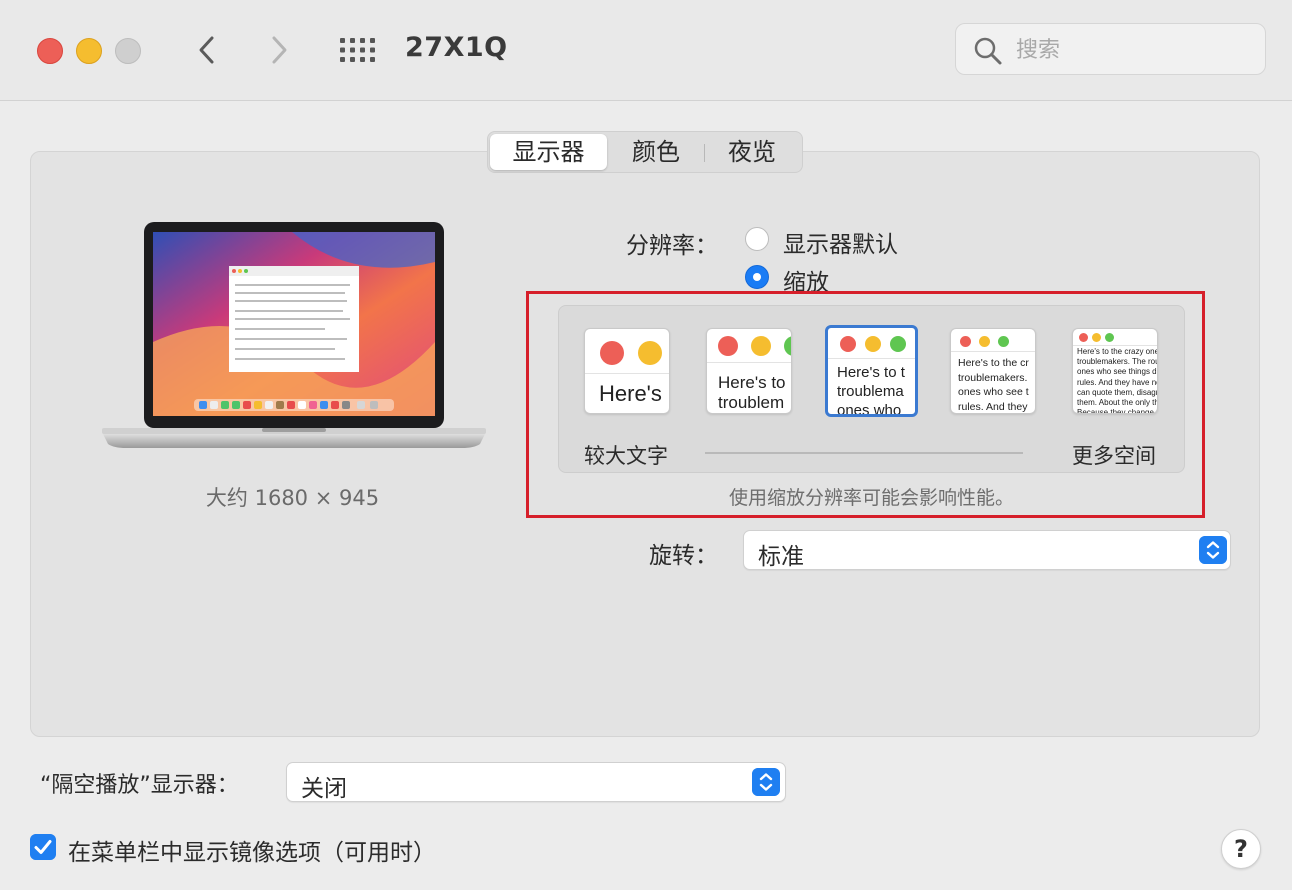 This screenshot has width=1292, height=890. What do you see at coordinates (456, 47) in the screenshot?
I see `window-title: 27X1Q` at bounding box center [456, 47].